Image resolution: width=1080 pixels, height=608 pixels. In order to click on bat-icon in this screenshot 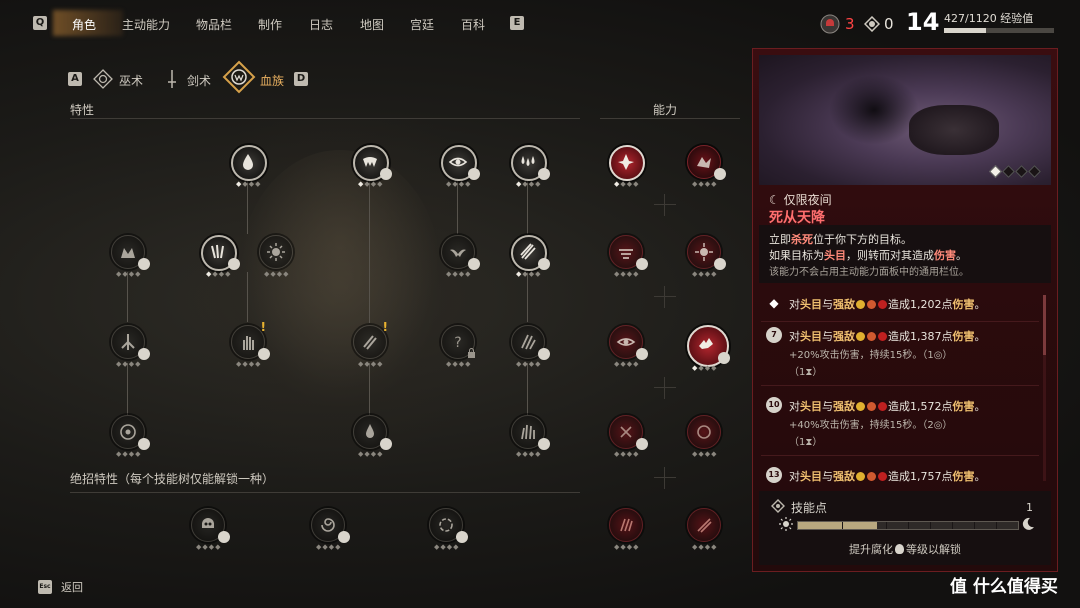, I will do `click(458, 253)`.